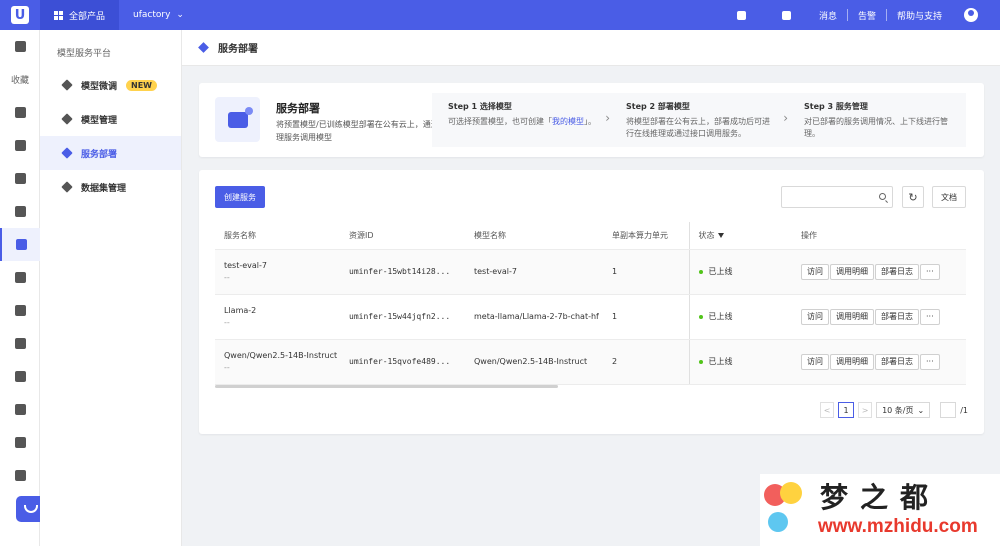 This screenshot has height=546, width=1000. Describe the element at coordinates (277, 272) in the screenshot. I see `service-name-cell: test-eval-7 --` at that location.